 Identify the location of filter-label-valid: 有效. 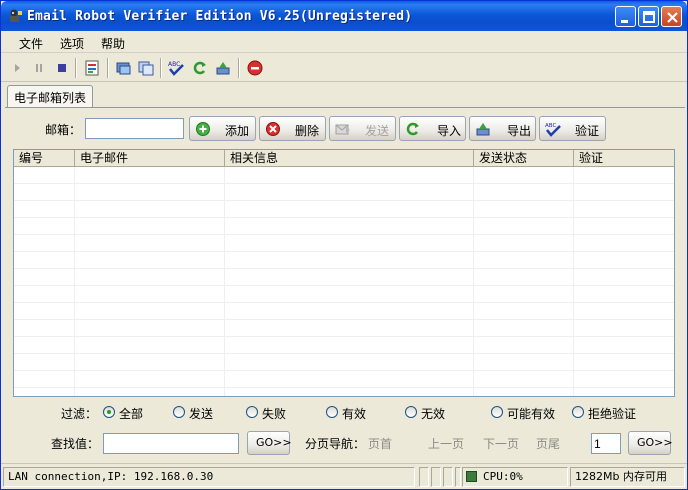
(354, 413).